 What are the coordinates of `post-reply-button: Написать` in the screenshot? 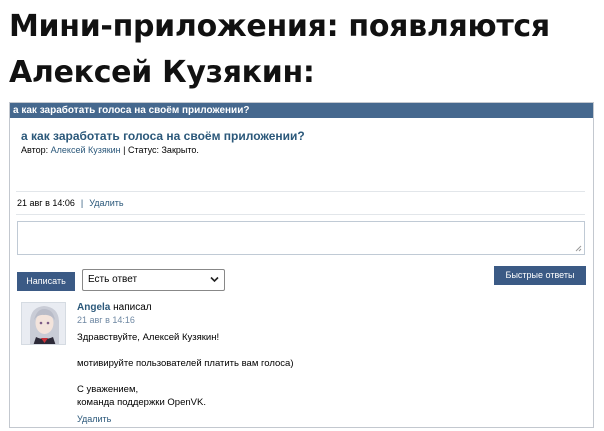 It's located at (46, 281).